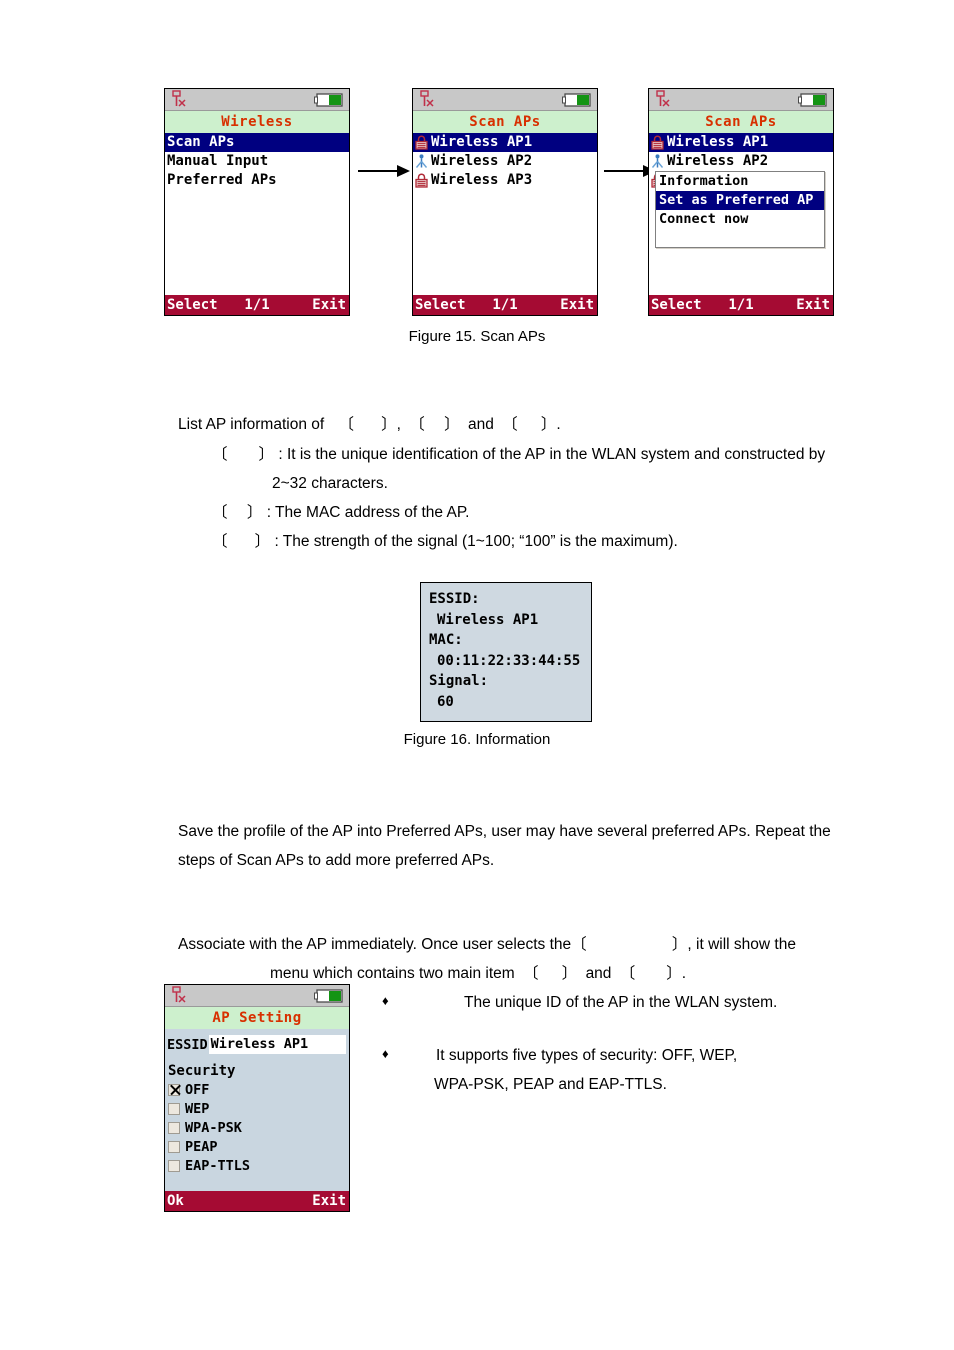  Describe the element at coordinates (477, 739) in the screenshot. I see `figure-16-caption: Figure 16. Information` at that location.